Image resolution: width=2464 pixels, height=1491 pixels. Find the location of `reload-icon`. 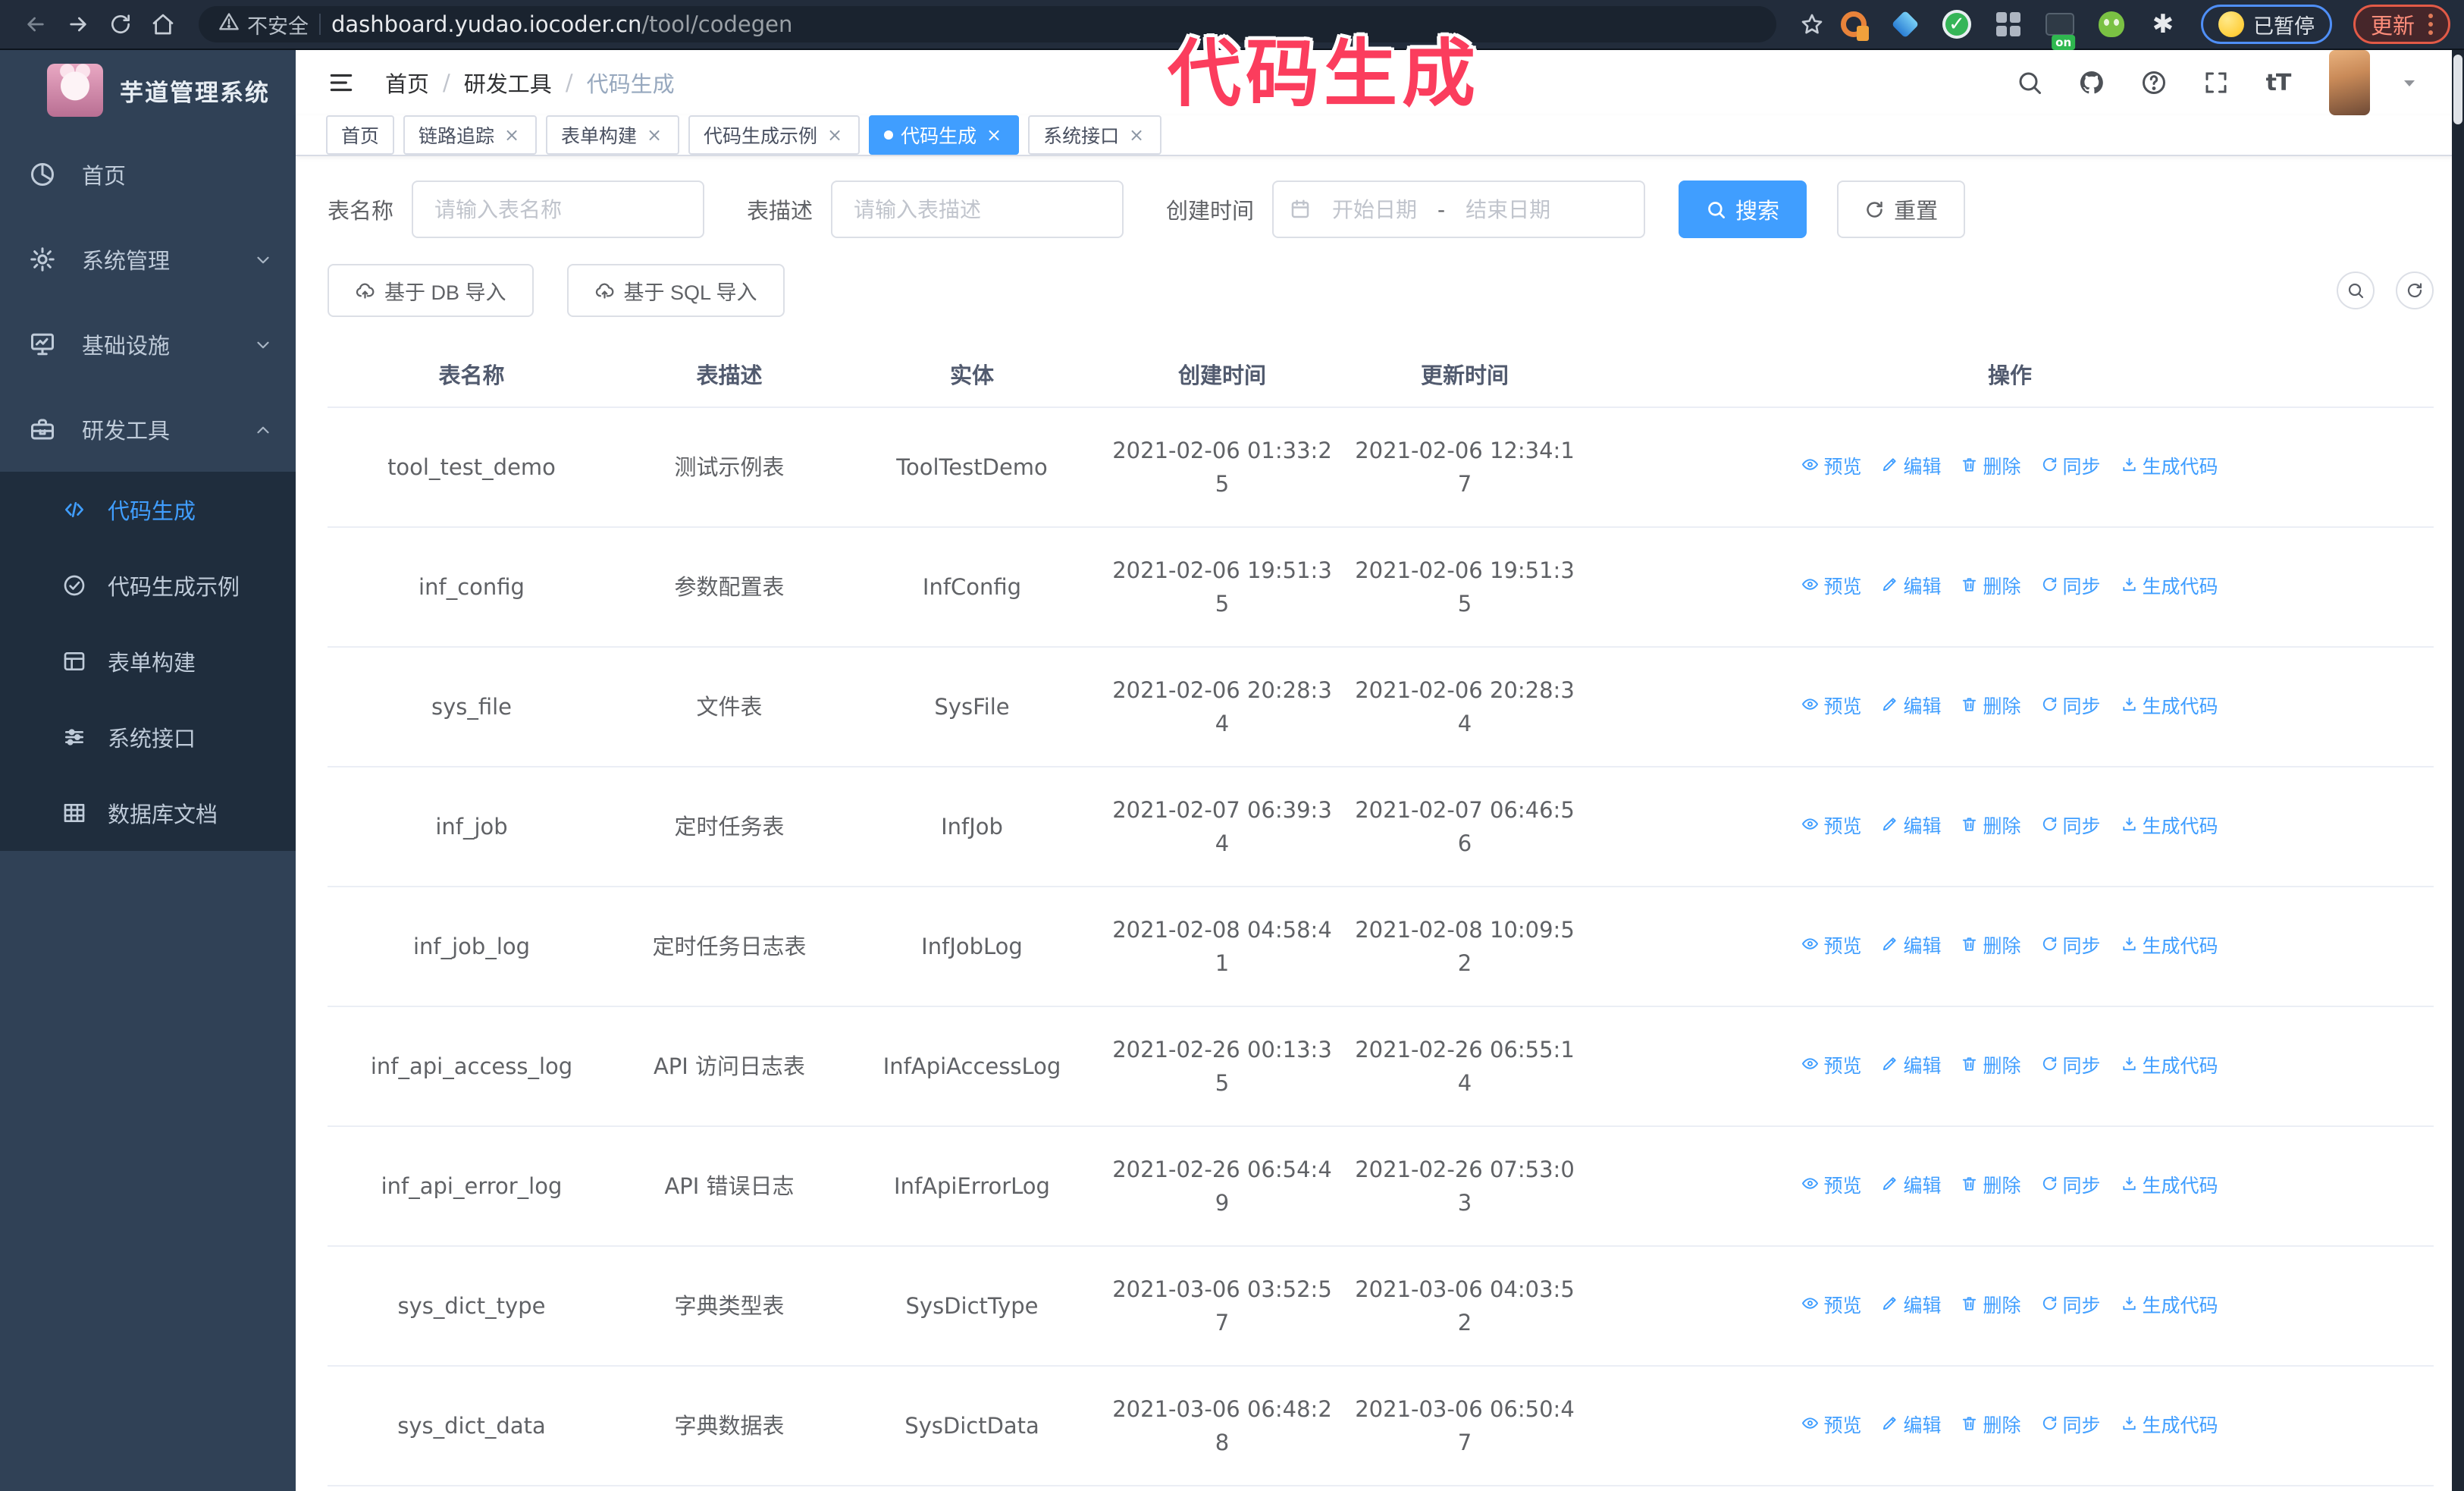

reload-icon is located at coordinates (120, 24).